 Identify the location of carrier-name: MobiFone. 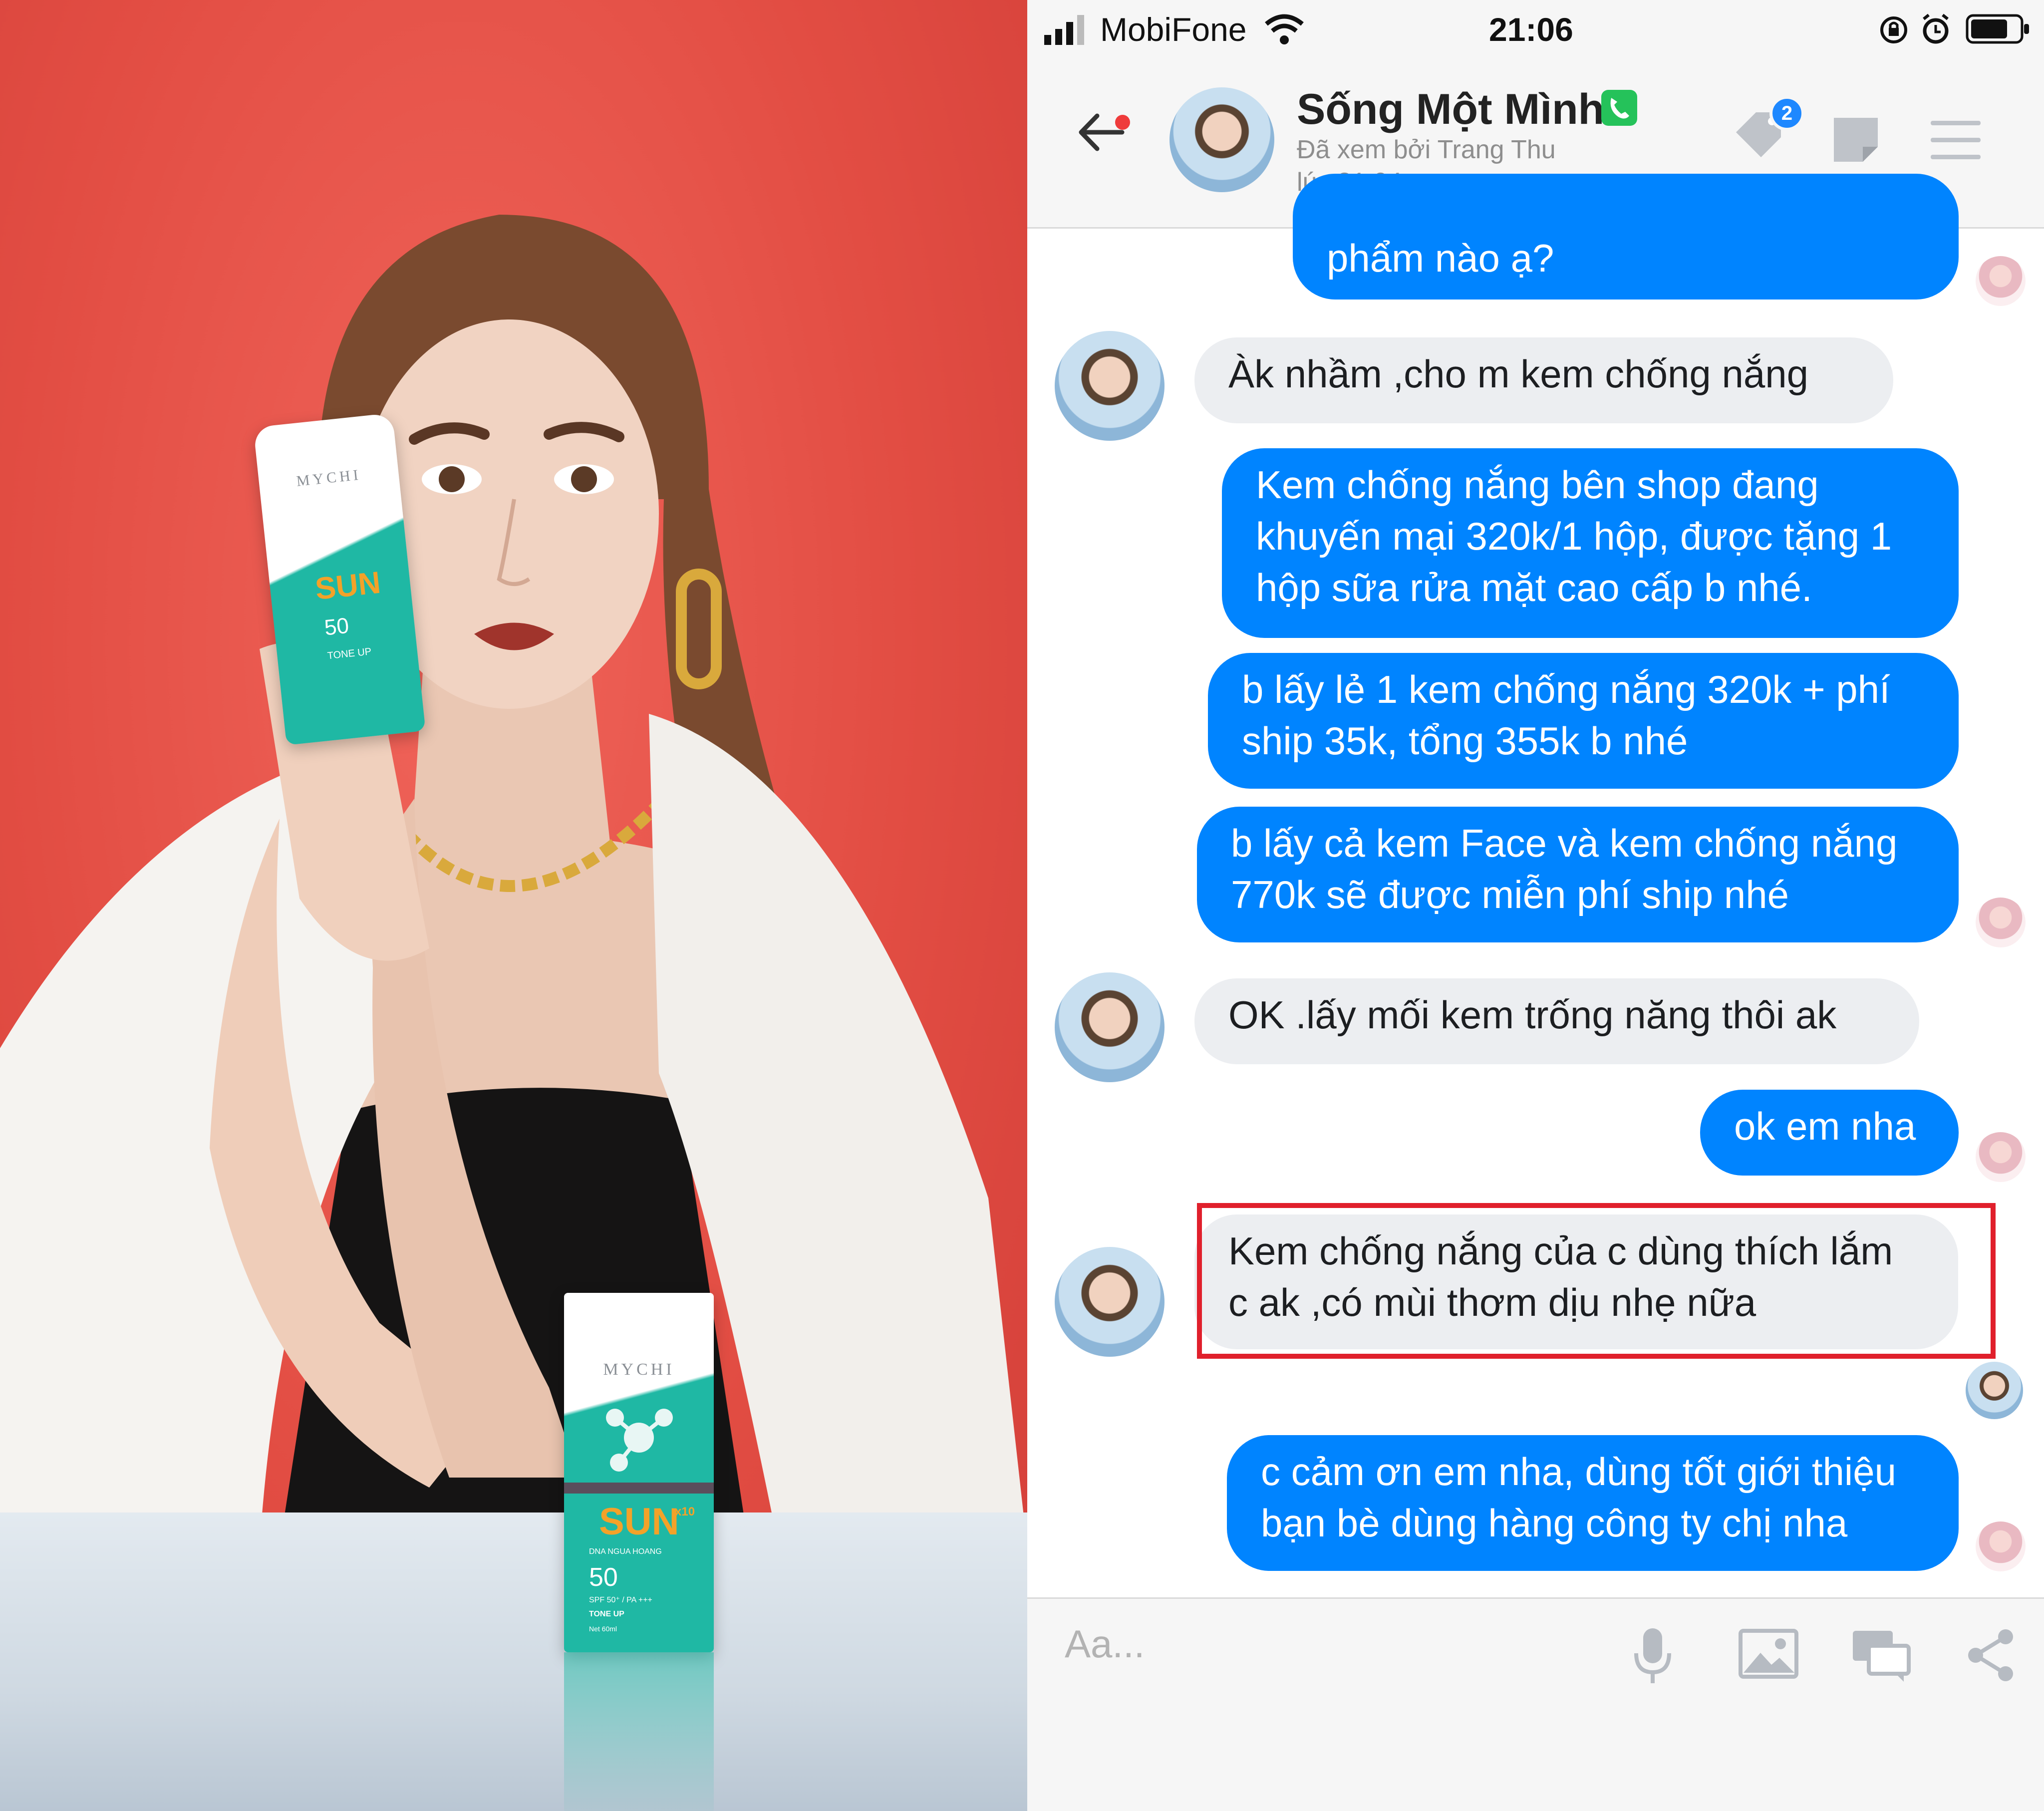
(1173, 29).